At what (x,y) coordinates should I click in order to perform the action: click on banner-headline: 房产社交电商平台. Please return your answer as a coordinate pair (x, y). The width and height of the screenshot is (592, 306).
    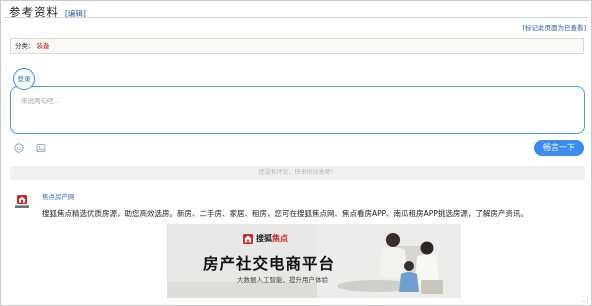
    Looking at the image, I should click on (269, 264).